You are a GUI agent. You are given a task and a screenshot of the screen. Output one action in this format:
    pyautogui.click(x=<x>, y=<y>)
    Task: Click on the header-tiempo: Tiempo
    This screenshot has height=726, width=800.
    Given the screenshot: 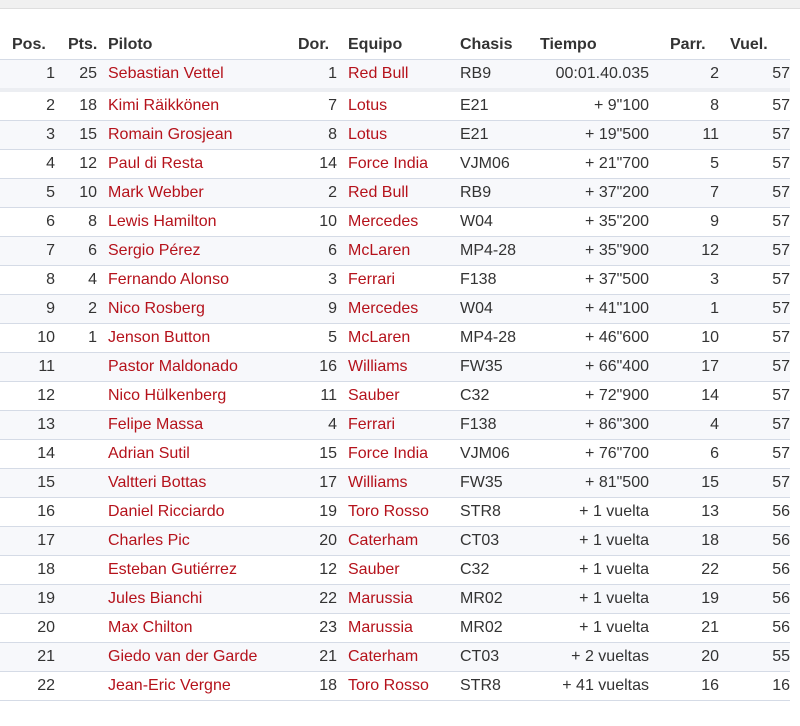 What is the action you would take?
    pyautogui.click(x=602, y=45)
    